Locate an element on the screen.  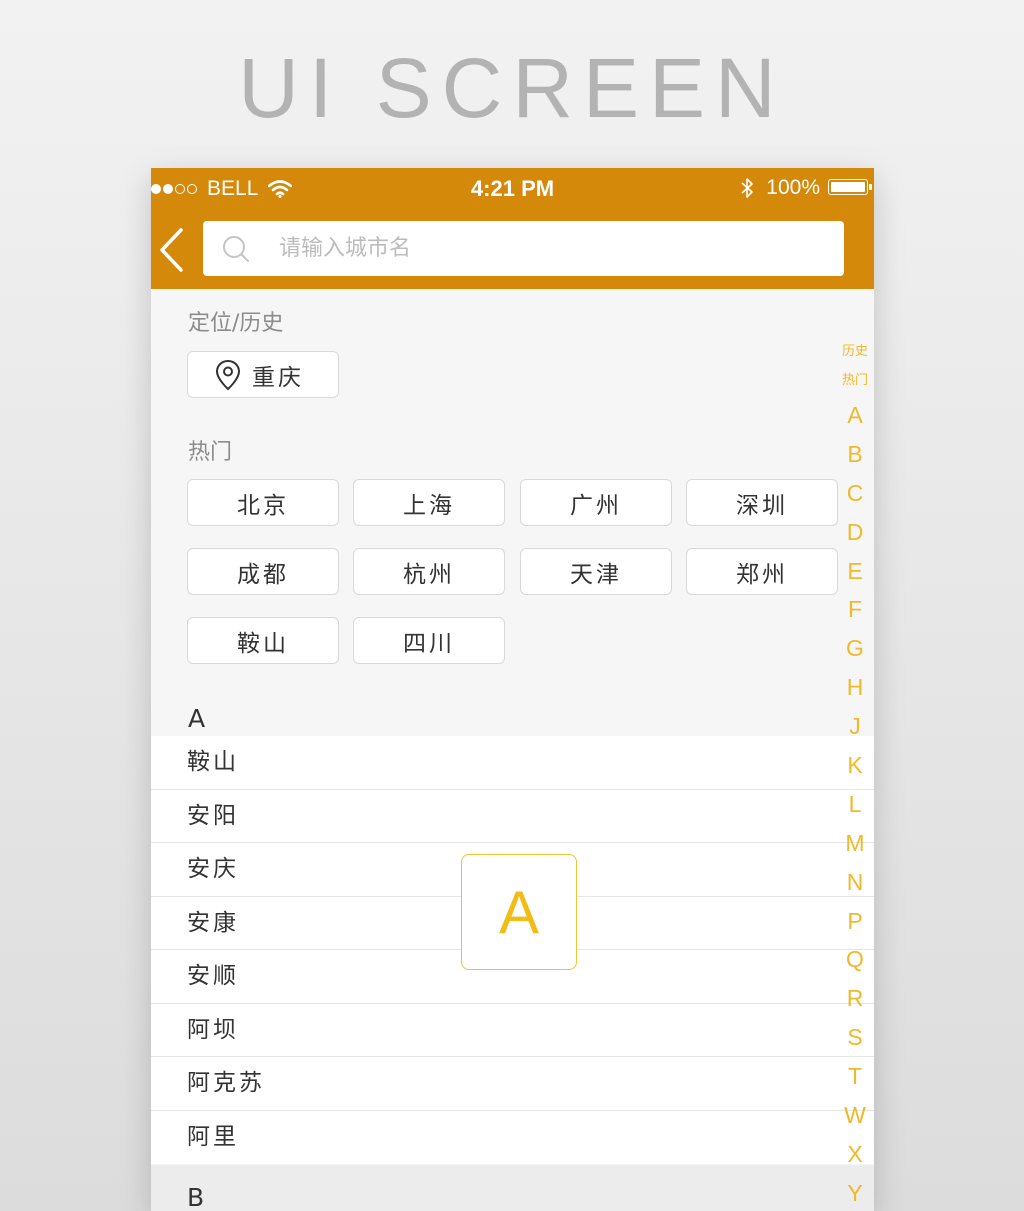
index-letter: P is located at coordinates (852, 921).